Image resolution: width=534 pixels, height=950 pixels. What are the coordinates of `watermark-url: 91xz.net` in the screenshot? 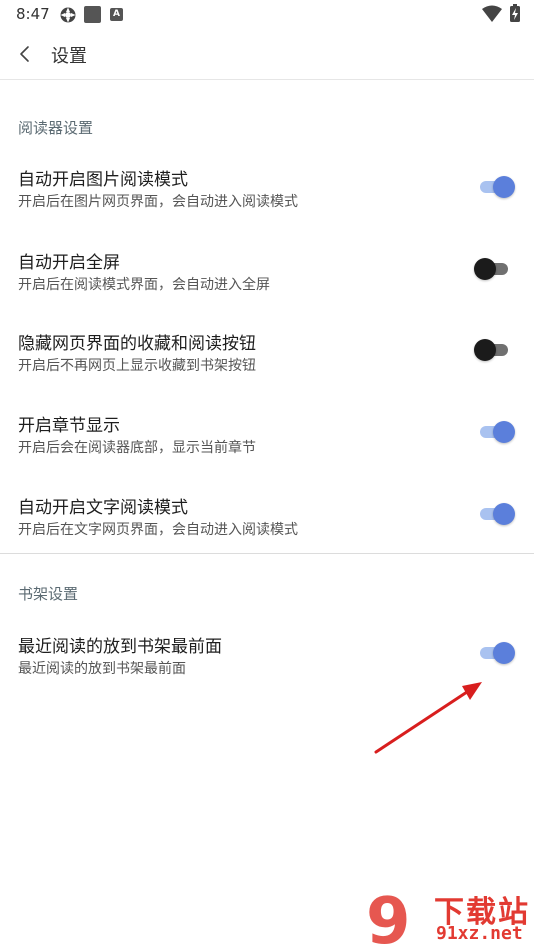 It's located at (479, 933).